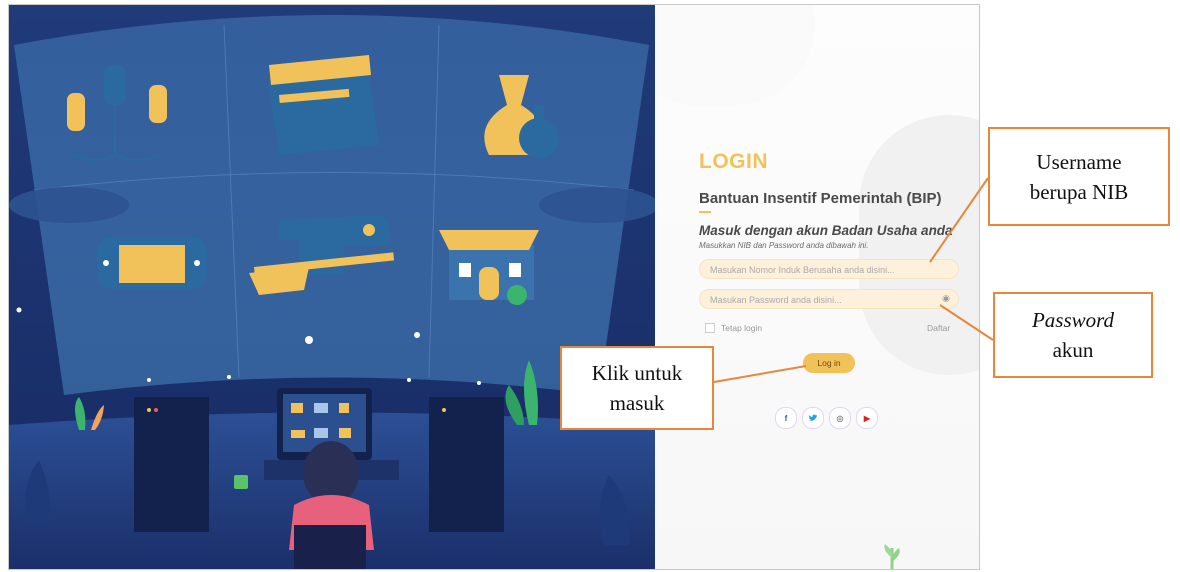 The height and width of the screenshot is (572, 1180). What do you see at coordinates (637, 388) in the screenshot?
I see `annotation-login-click: Klik untuk masuk` at bounding box center [637, 388].